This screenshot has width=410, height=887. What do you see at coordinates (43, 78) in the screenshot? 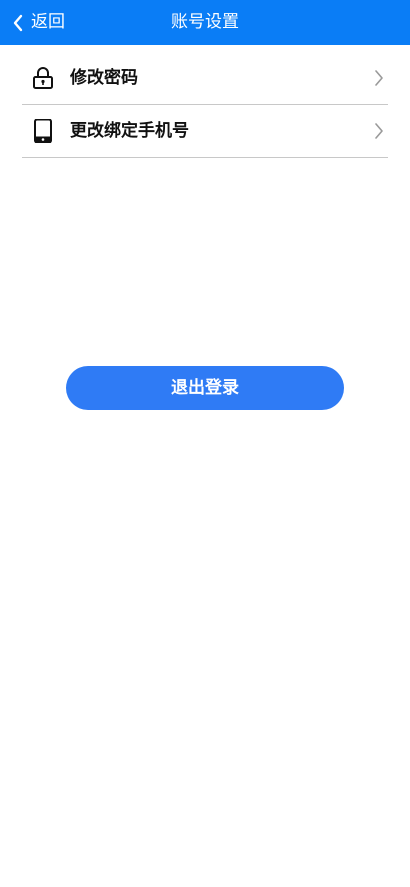
I see `lock-icon` at bounding box center [43, 78].